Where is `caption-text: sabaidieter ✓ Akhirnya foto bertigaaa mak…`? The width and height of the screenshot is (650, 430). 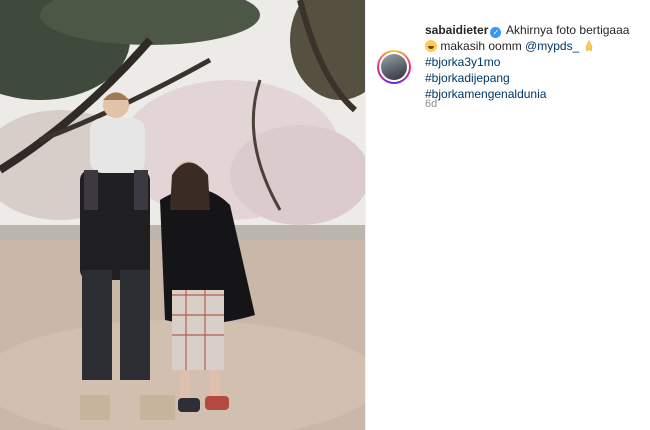
caption-text: sabaidieter ✓ Akhirnya foto bertigaaa mak… is located at coordinates (532, 62).